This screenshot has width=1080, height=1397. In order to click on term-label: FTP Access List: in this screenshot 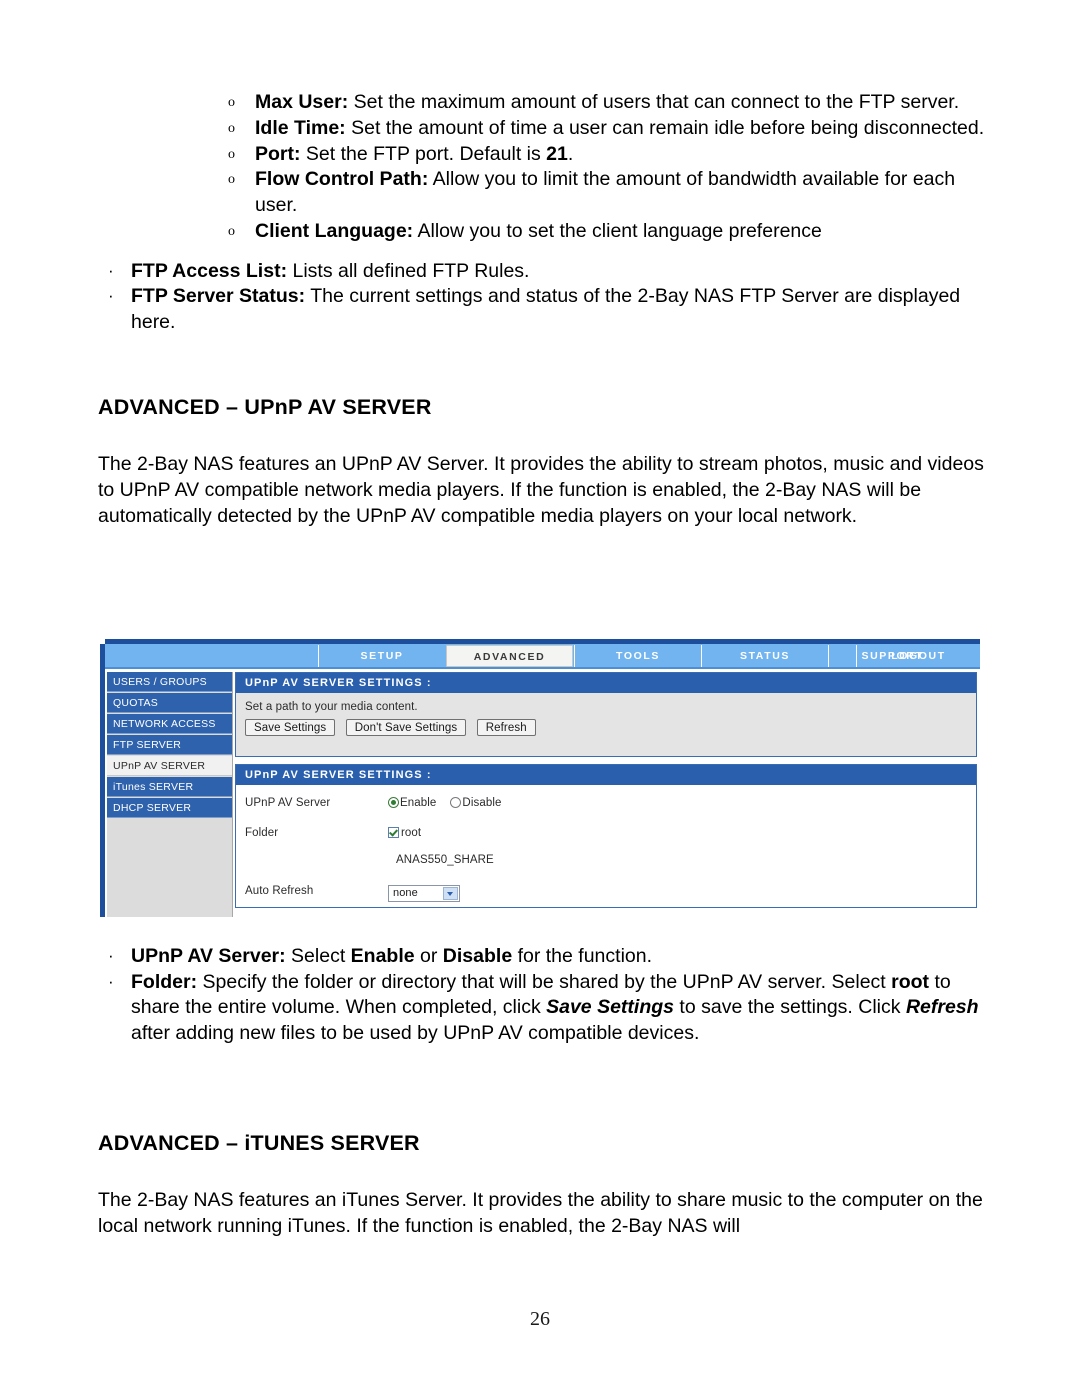, I will do `click(209, 270)`.